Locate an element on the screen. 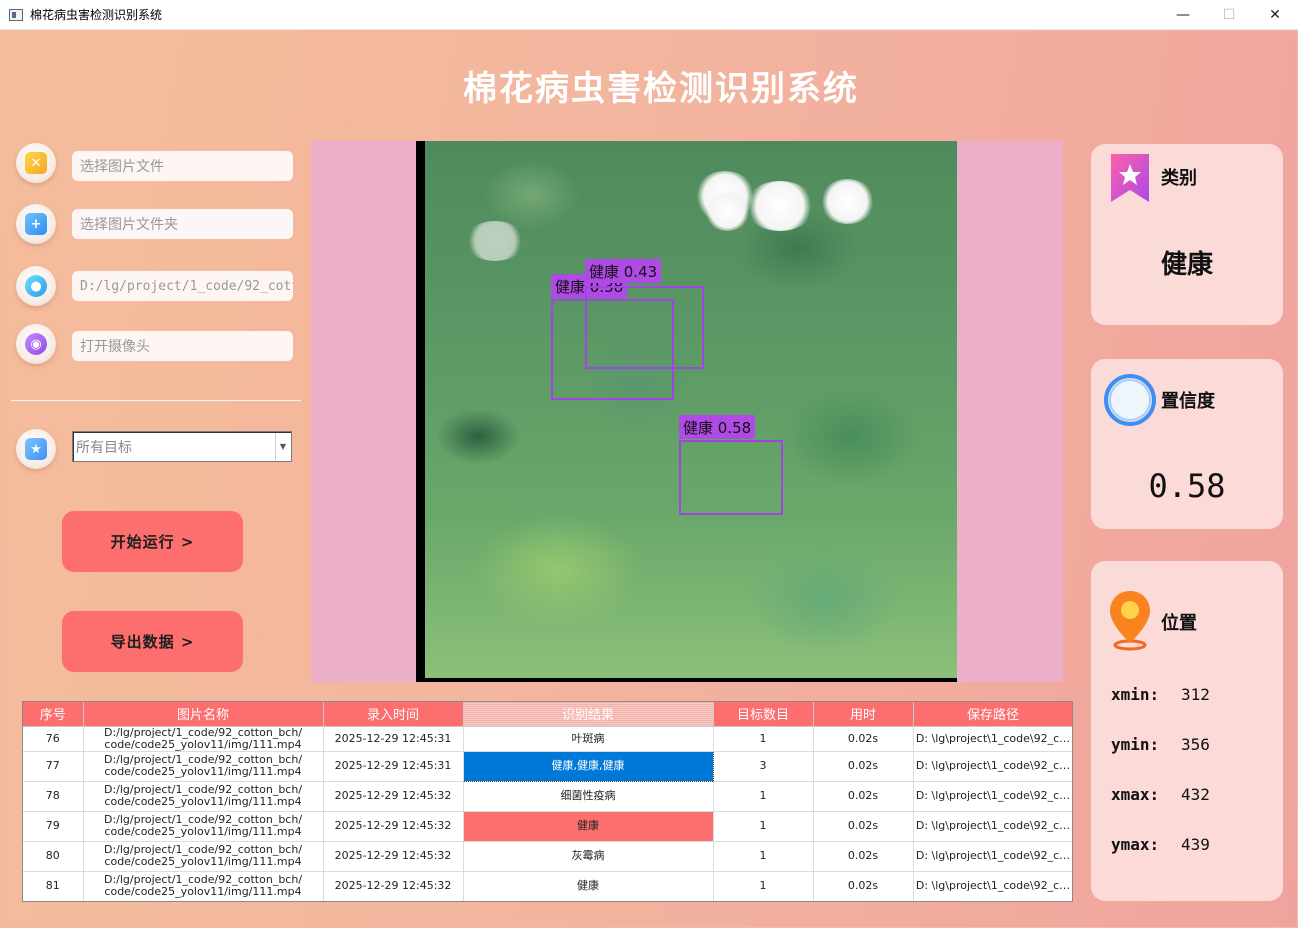  image-folder-icon: + is located at coordinates (36, 224).